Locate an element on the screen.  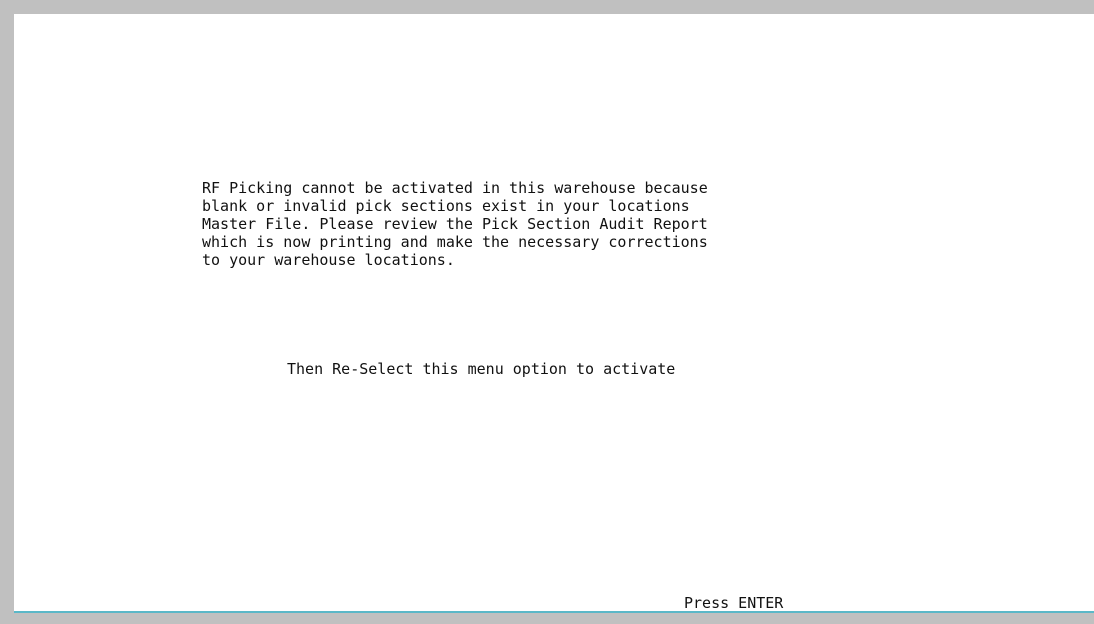
message-line-5: to your warehouse locations. is located at coordinates (328, 260).